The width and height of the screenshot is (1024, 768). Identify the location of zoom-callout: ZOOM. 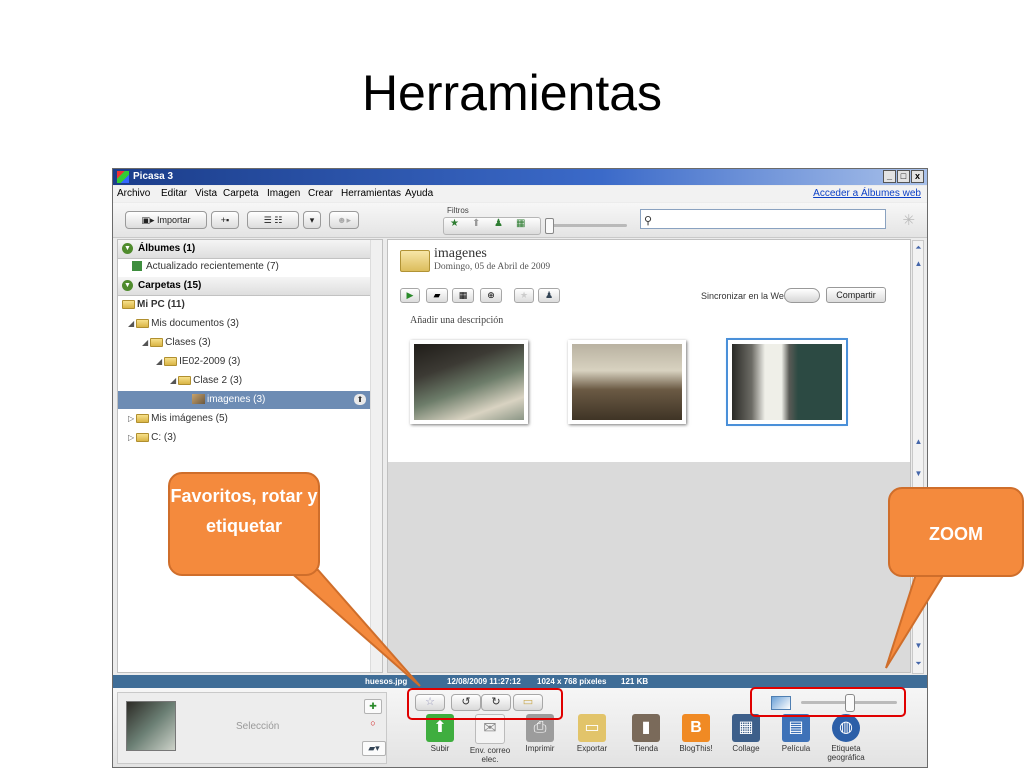
(956, 532).